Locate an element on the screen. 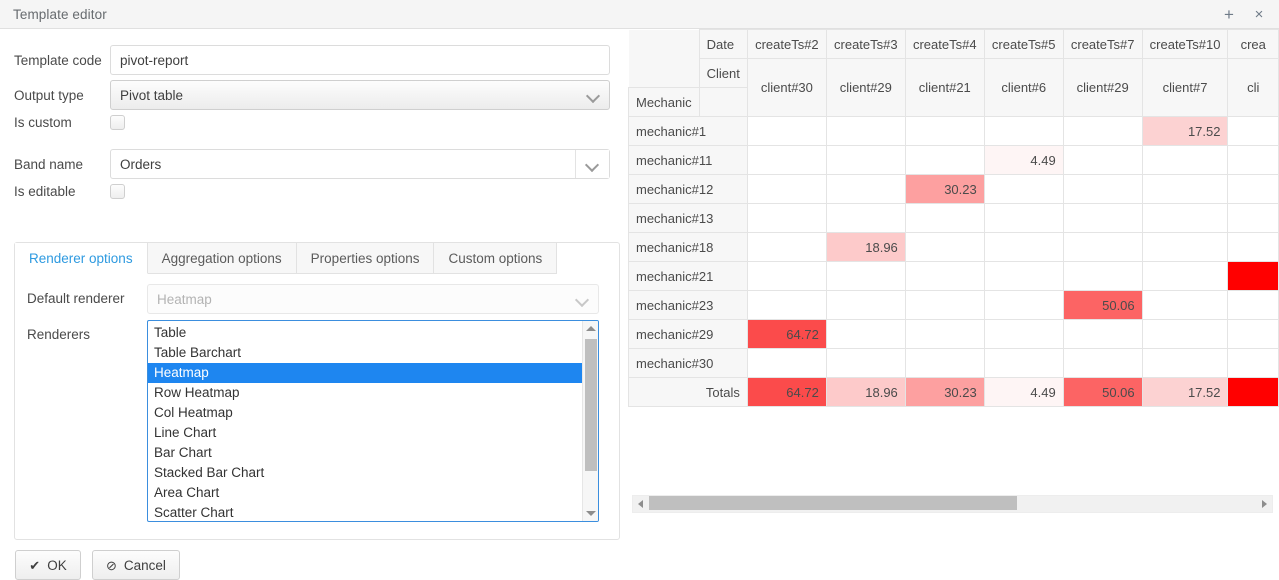 The height and width of the screenshot is (580, 1279). scroll-right-arrow-icon is located at coordinates (1264, 504).